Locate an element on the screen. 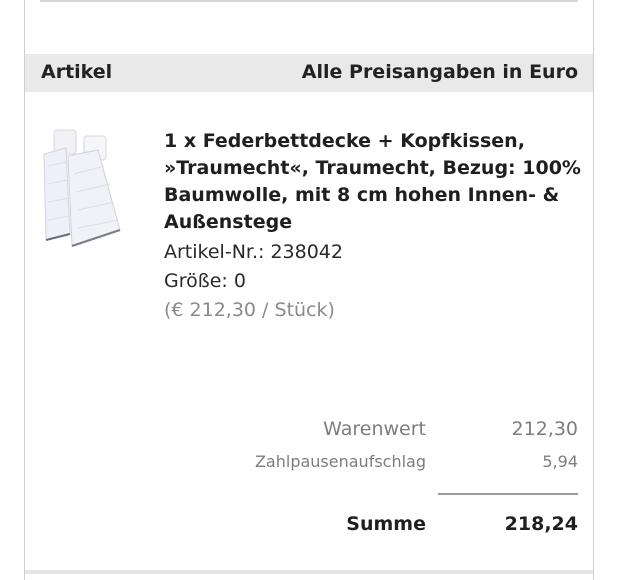 This screenshot has width=620, height=580. article-column-header: Artikel is located at coordinates (77, 72).